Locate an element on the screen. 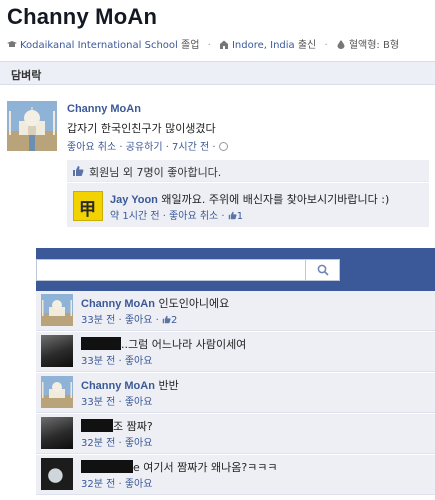 Image resolution: width=435 pixels, height=500 pixels. commenter-avatar: 甲 is located at coordinates (88, 206).